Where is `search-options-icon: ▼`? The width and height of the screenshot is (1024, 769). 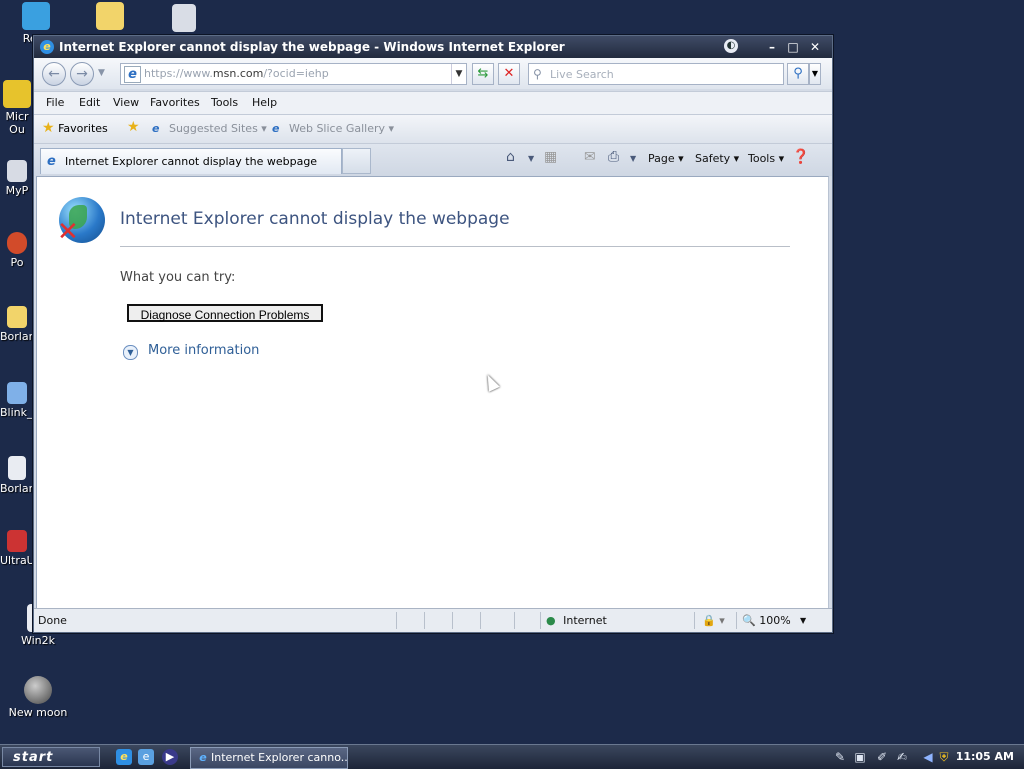 search-options-icon: ▼ is located at coordinates (815, 74).